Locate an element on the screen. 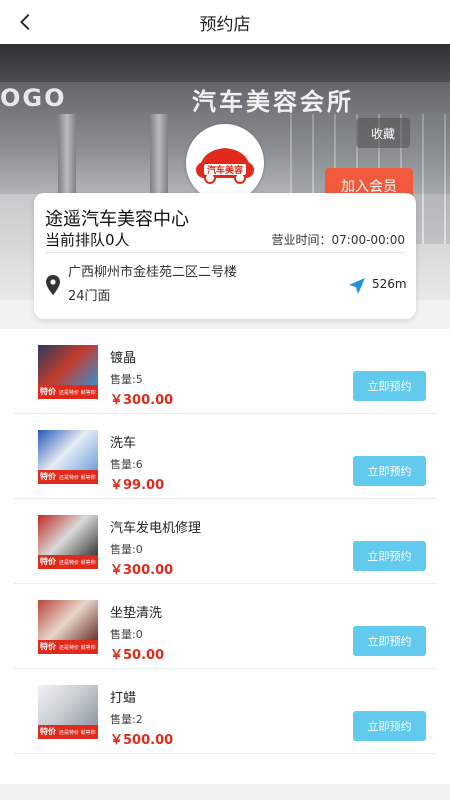  service-sales: 售量:6 is located at coordinates (126, 464).